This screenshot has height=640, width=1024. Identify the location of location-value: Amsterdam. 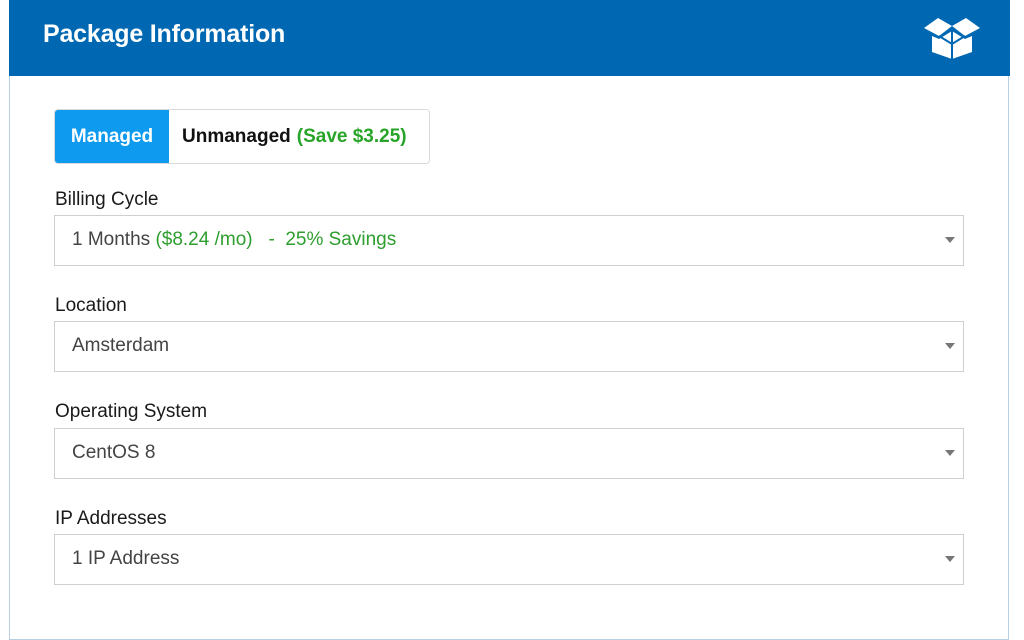
(121, 345).